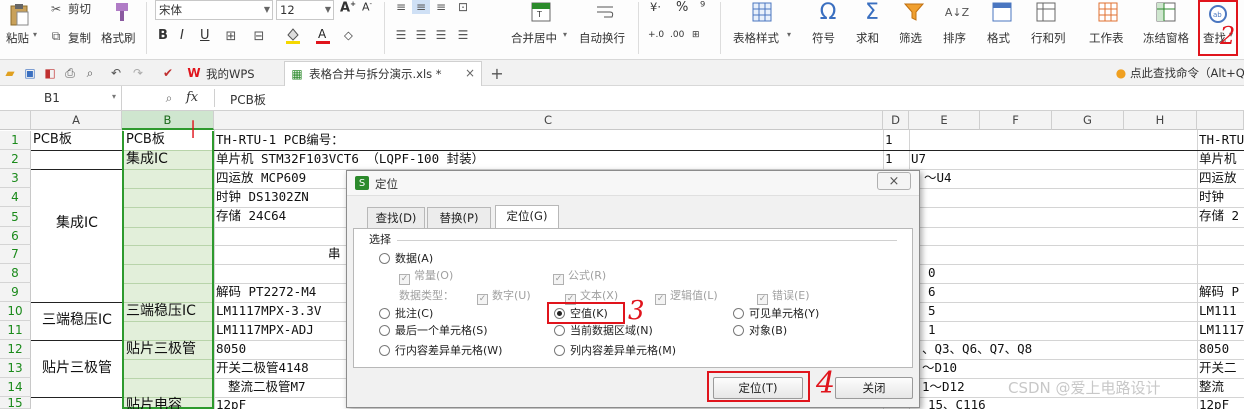 The height and width of the screenshot is (409, 1244). What do you see at coordinates (56, 36) in the screenshot?
I see `copy-icon: ⧉` at bounding box center [56, 36].